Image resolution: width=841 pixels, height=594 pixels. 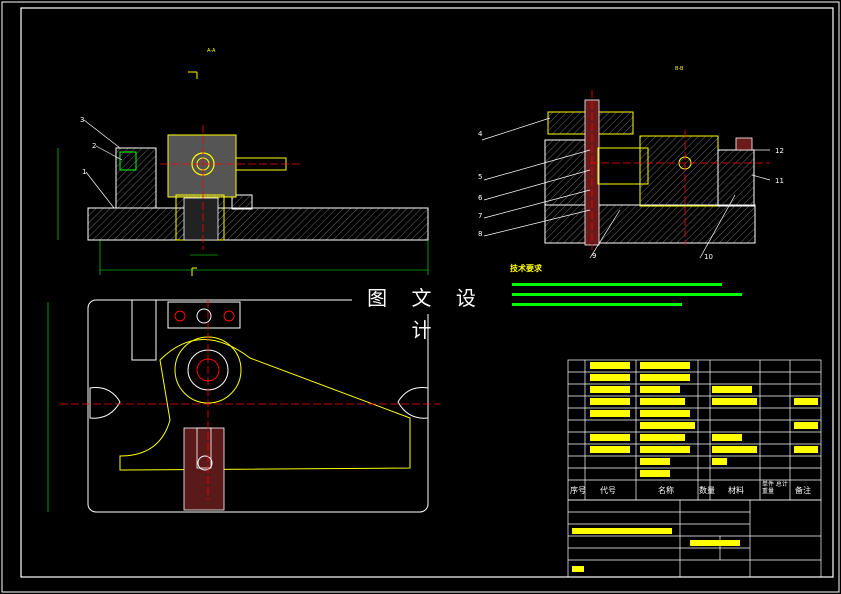 What do you see at coordinates (666, 490) in the screenshot?
I see `bom-header-name: 名称` at bounding box center [666, 490].